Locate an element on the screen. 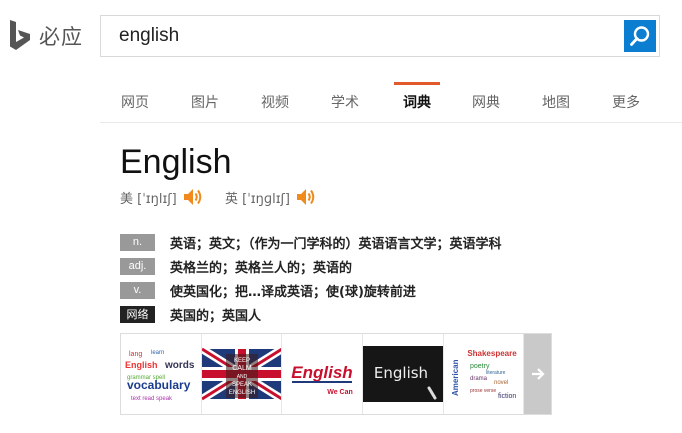 Image resolution: width=682 pixels, height=433 pixels. search-icon is located at coordinates (640, 36).